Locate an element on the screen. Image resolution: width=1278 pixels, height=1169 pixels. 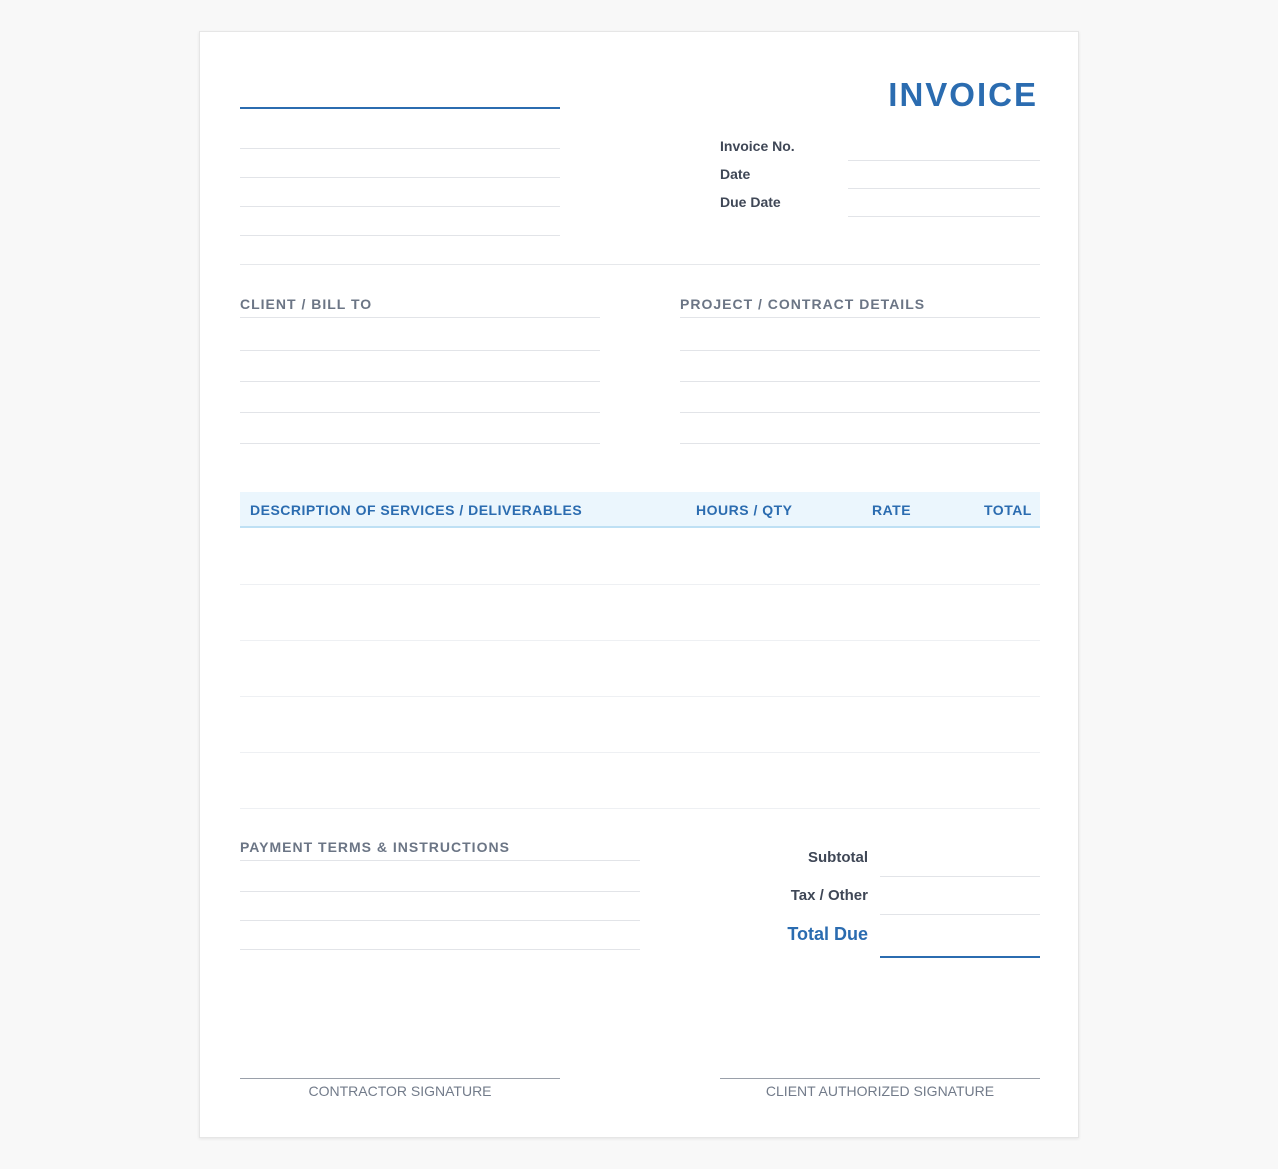
due-date-label: Due Date is located at coordinates (750, 202).